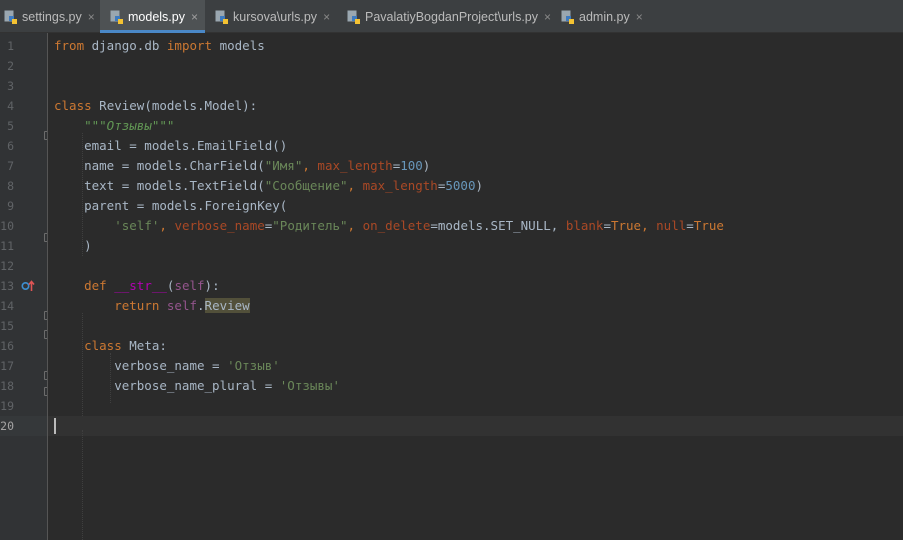  I want to click on line-number: 1, so click(10, 46).